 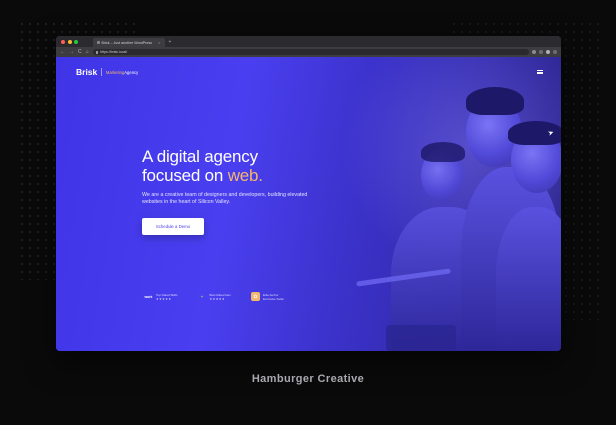 What do you see at coordinates (308, 41) in the screenshot?
I see `tab-bar: Brisk – Just another WordPress × +` at bounding box center [308, 41].